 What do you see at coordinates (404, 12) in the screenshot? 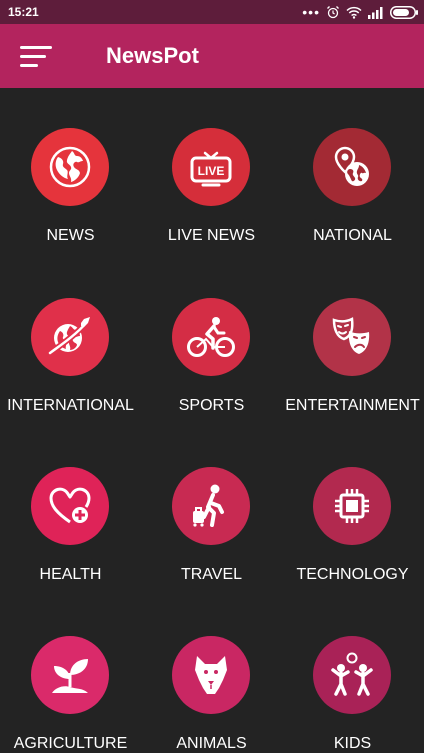
I see `battery-icon` at bounding box center [404, 12].